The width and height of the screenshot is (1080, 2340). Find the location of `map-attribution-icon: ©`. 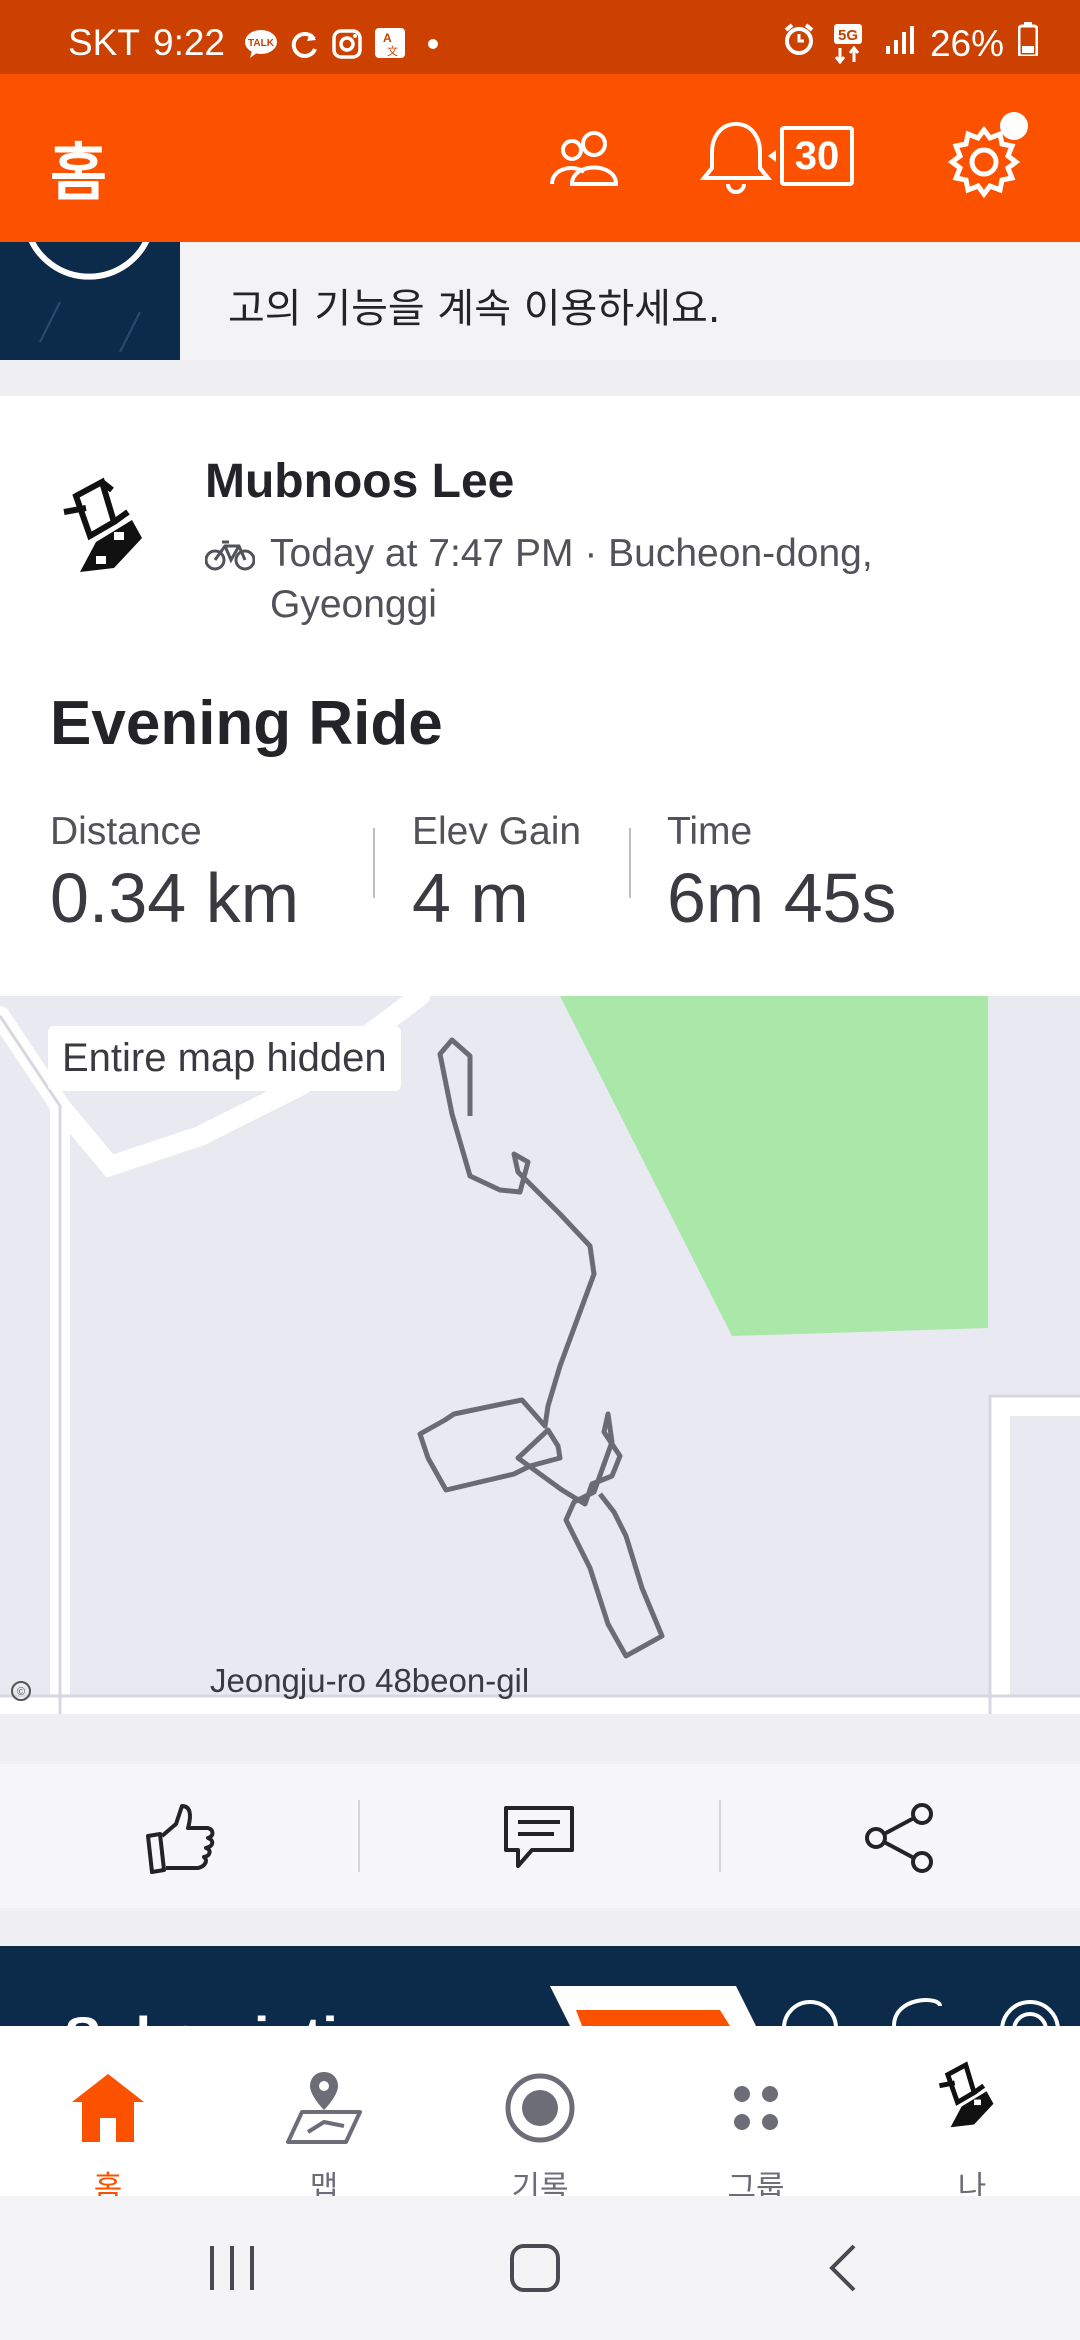

map-attribution-icon: © is located at coordinates (21, 1693).